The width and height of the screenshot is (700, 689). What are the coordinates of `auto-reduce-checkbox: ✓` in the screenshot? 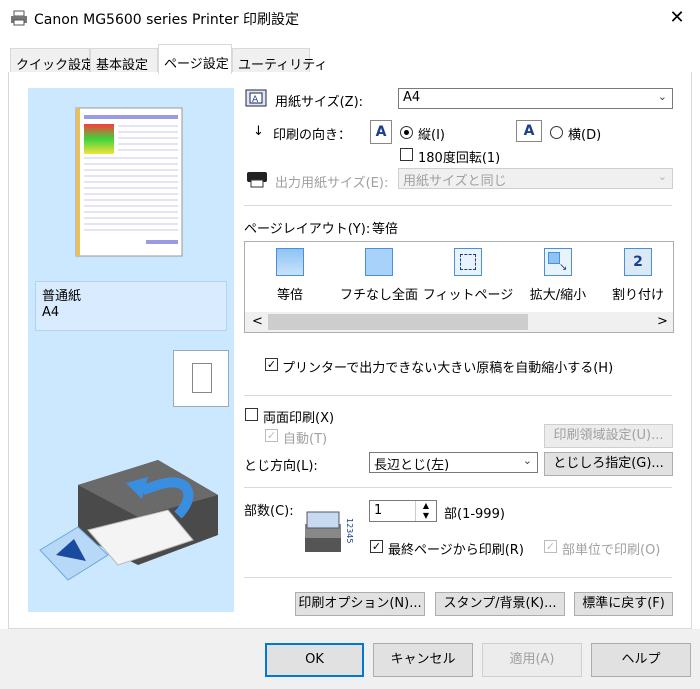 It's located at (271, 364).